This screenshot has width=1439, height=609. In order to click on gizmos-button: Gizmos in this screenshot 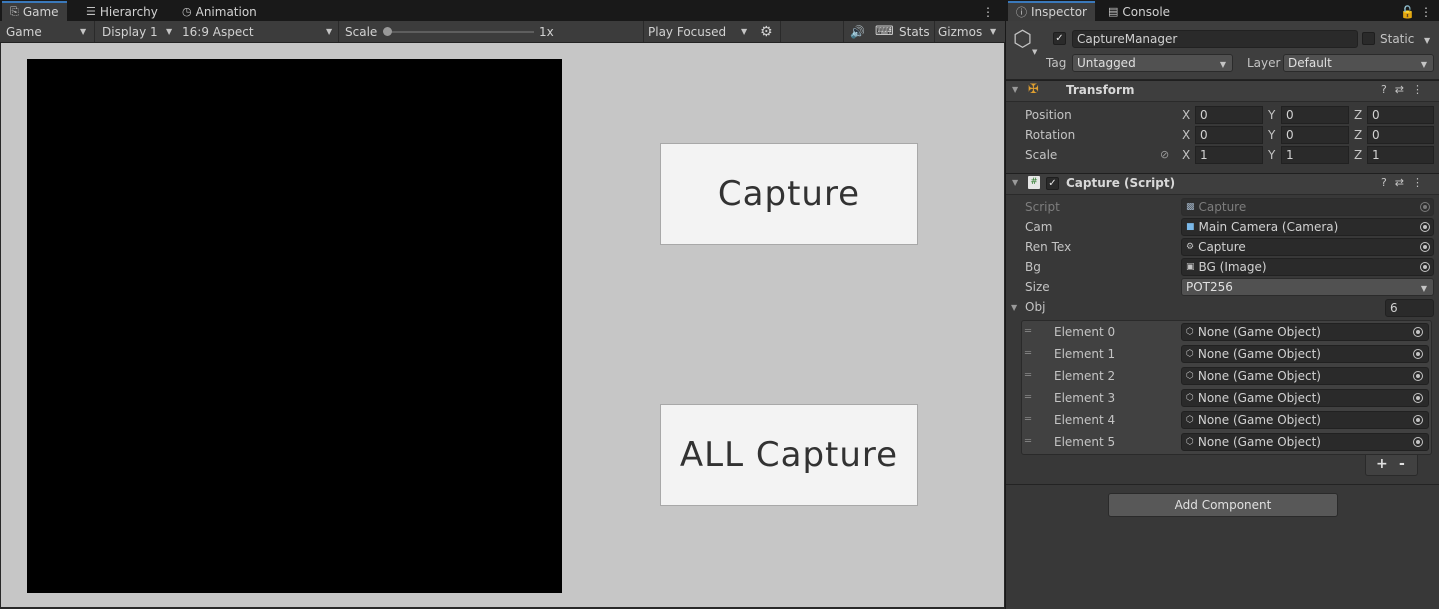, I will do `click(960, 31)`.